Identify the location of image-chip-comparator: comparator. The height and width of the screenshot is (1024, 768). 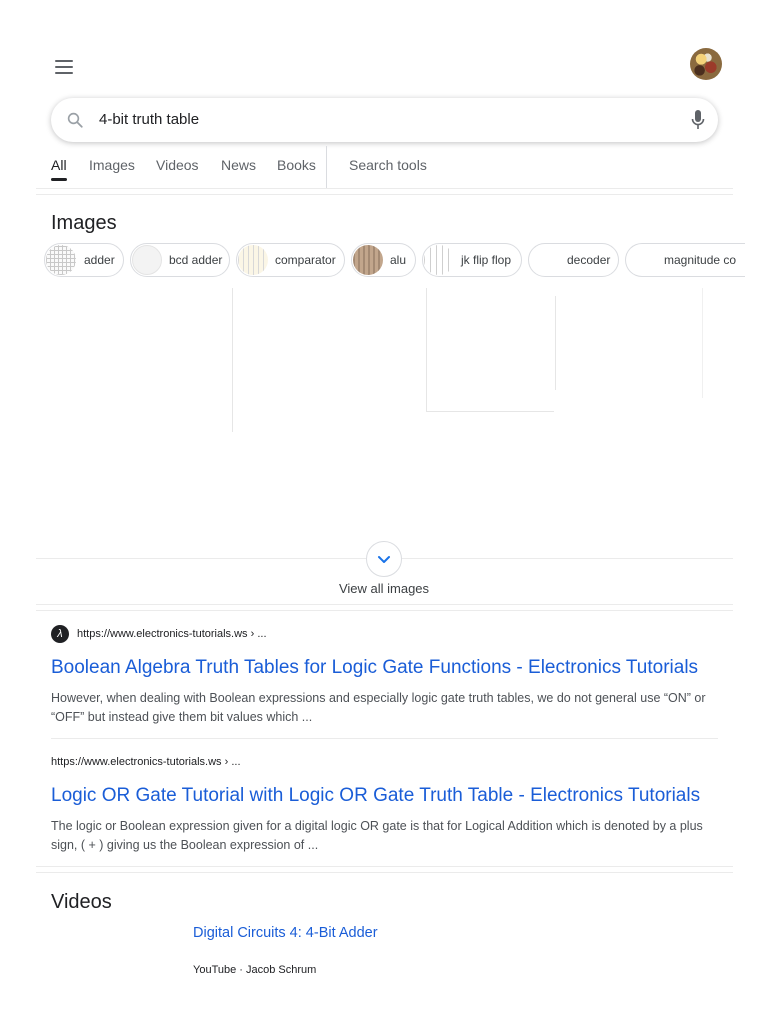
(290, 260).